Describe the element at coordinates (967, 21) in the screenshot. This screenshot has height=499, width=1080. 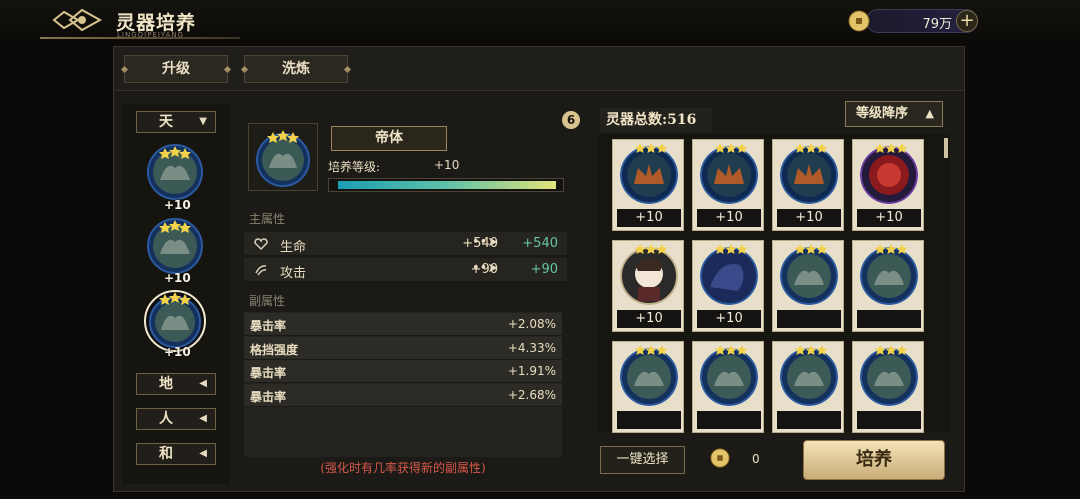
I see `add-currency-button: +` at that location.